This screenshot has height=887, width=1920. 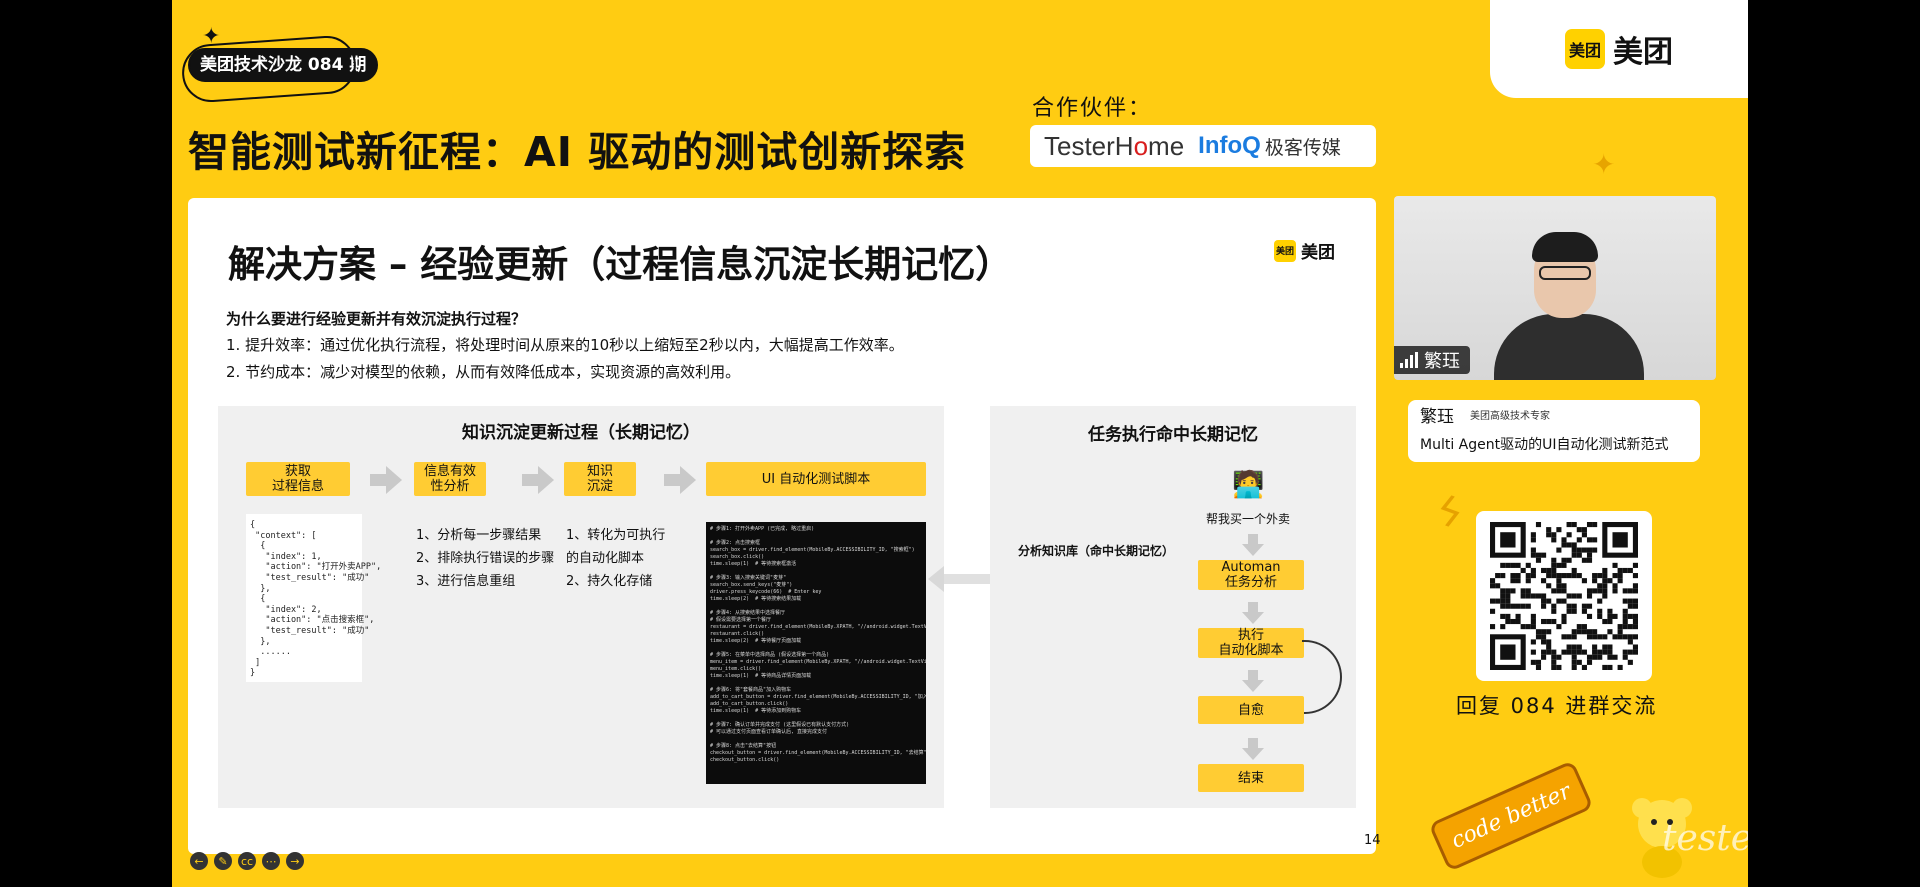 I want to click on code-line: # 步骤7: 确认订单并完成支付 (这里假设已有默认支付方式), so click(x=780, y=725).